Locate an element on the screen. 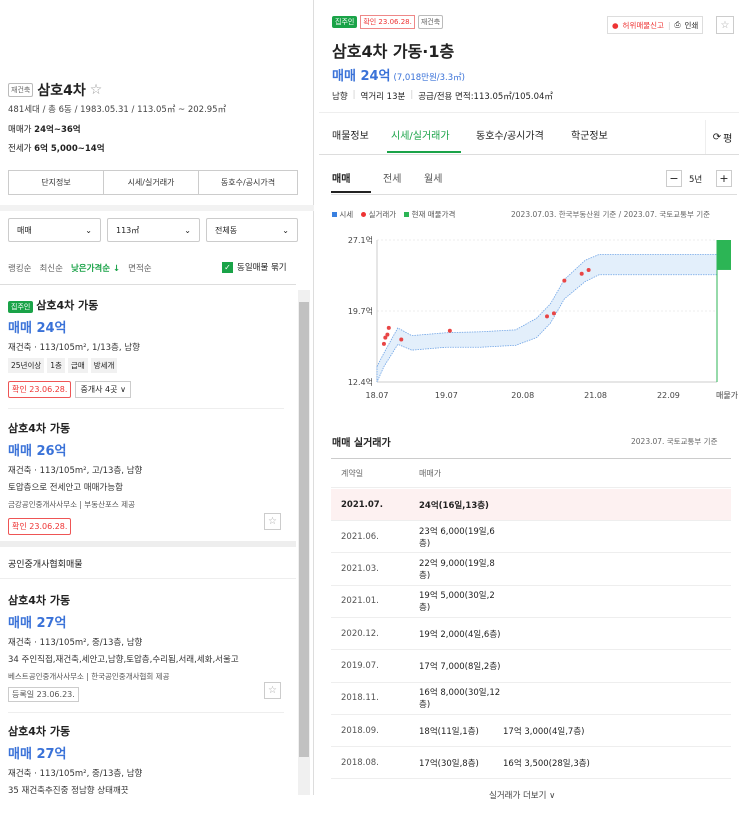 This screenshot has width=739, height=817. x-tick-label: 18.07 is located at coordinates (377, 395).